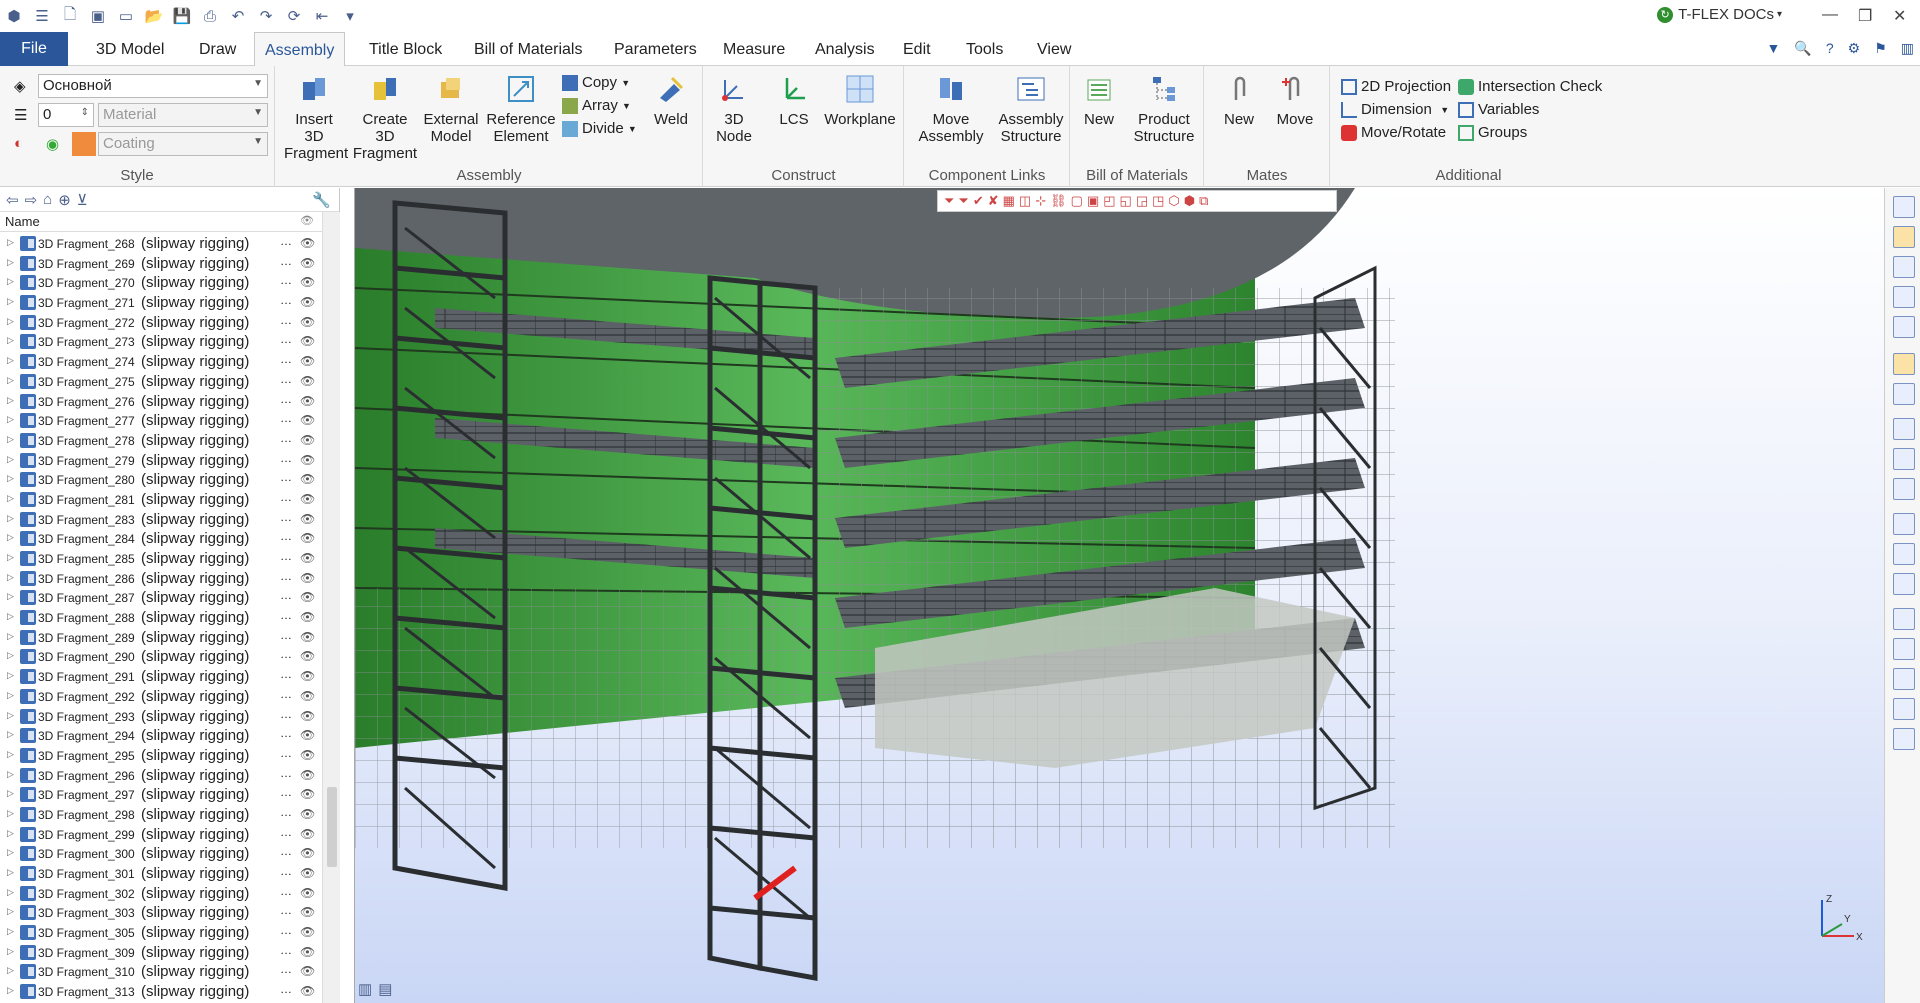 Image resolution: width=1920 pixels, height=1003 pixels. Describe the element at coordinates (734, 108) in the screenshot. I see `3d-node-button: 3D Node` at that location.